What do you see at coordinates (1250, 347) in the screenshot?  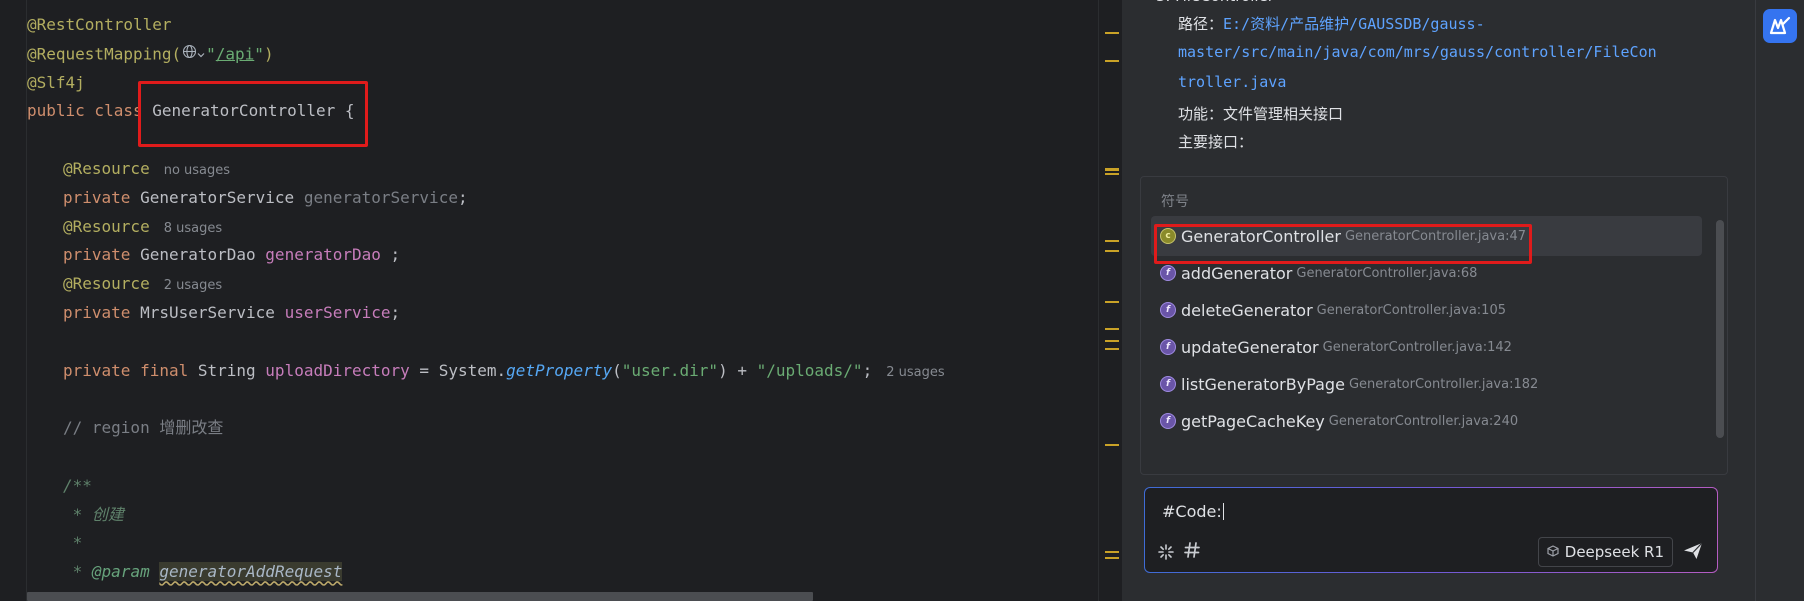 I see `symbol-name: updateGenerator` at bounding box center [1250, 347].